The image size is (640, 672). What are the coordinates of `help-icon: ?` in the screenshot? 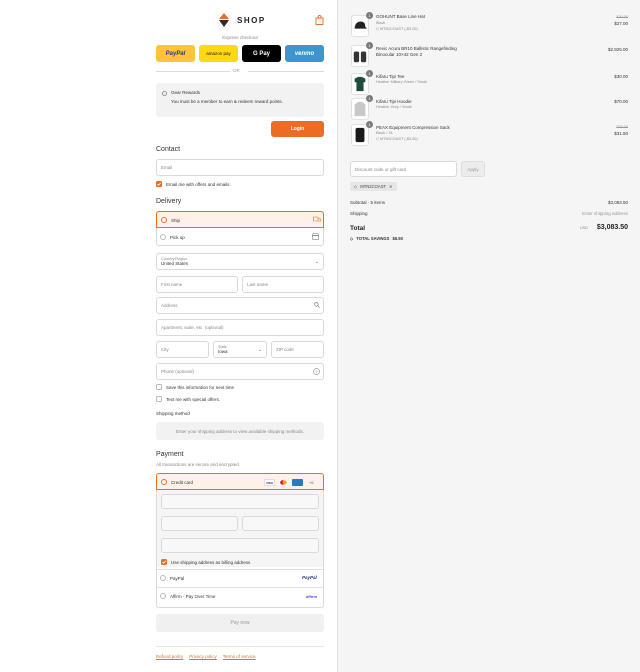 It's located at (316, 371).